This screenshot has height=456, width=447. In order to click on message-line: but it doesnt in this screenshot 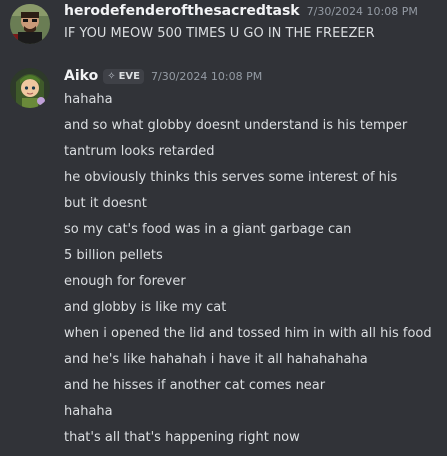, I will do `click(105, 203)`.